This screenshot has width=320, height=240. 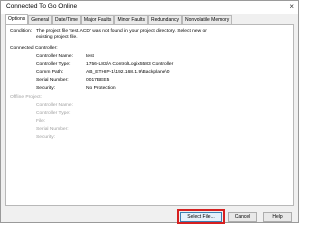 I want to click on title-bar: Connected To Go Online ×, so click(x=149, y=7).